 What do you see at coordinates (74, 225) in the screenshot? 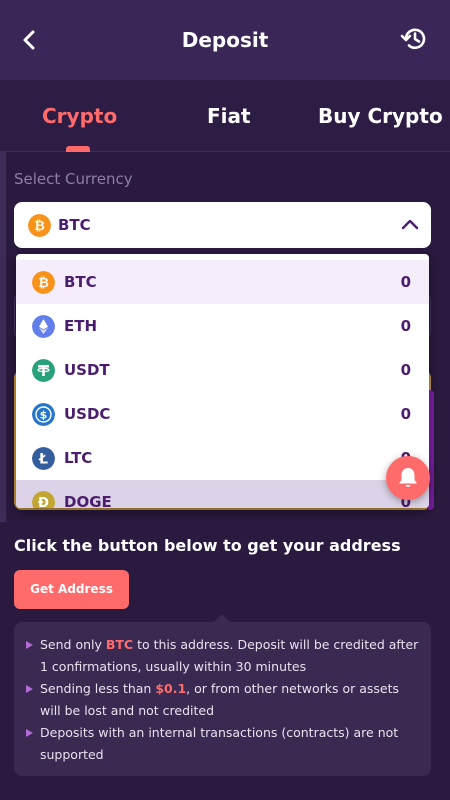
I see `selected-currency: BTC` at bounding box center [74, 225].